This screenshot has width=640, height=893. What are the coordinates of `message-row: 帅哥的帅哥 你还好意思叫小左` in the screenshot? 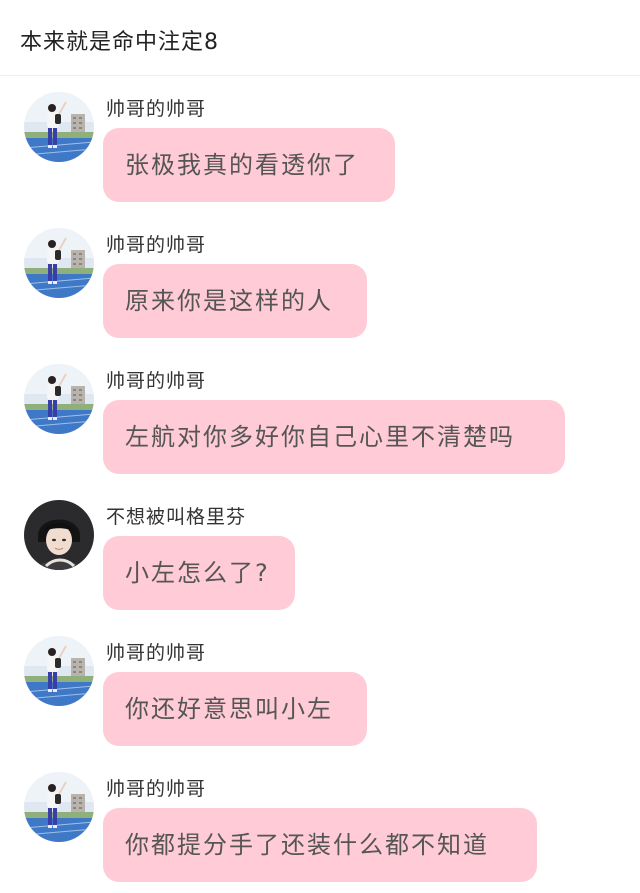 It's located at (320, 691).